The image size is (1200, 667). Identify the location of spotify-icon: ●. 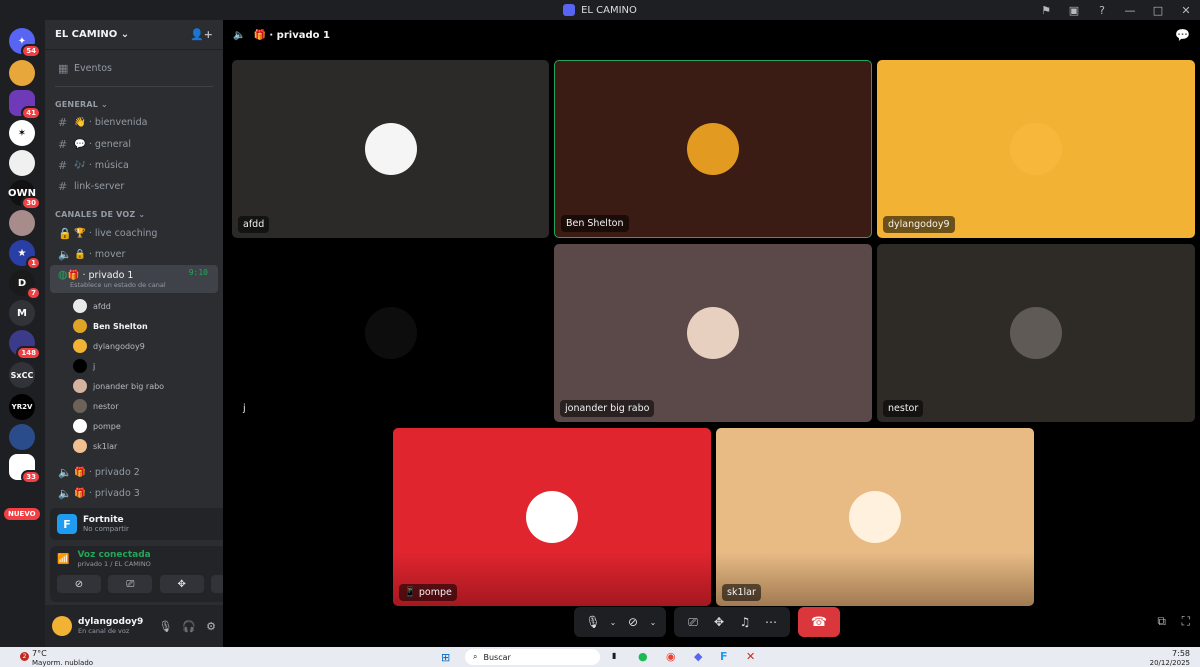
(643, 656).